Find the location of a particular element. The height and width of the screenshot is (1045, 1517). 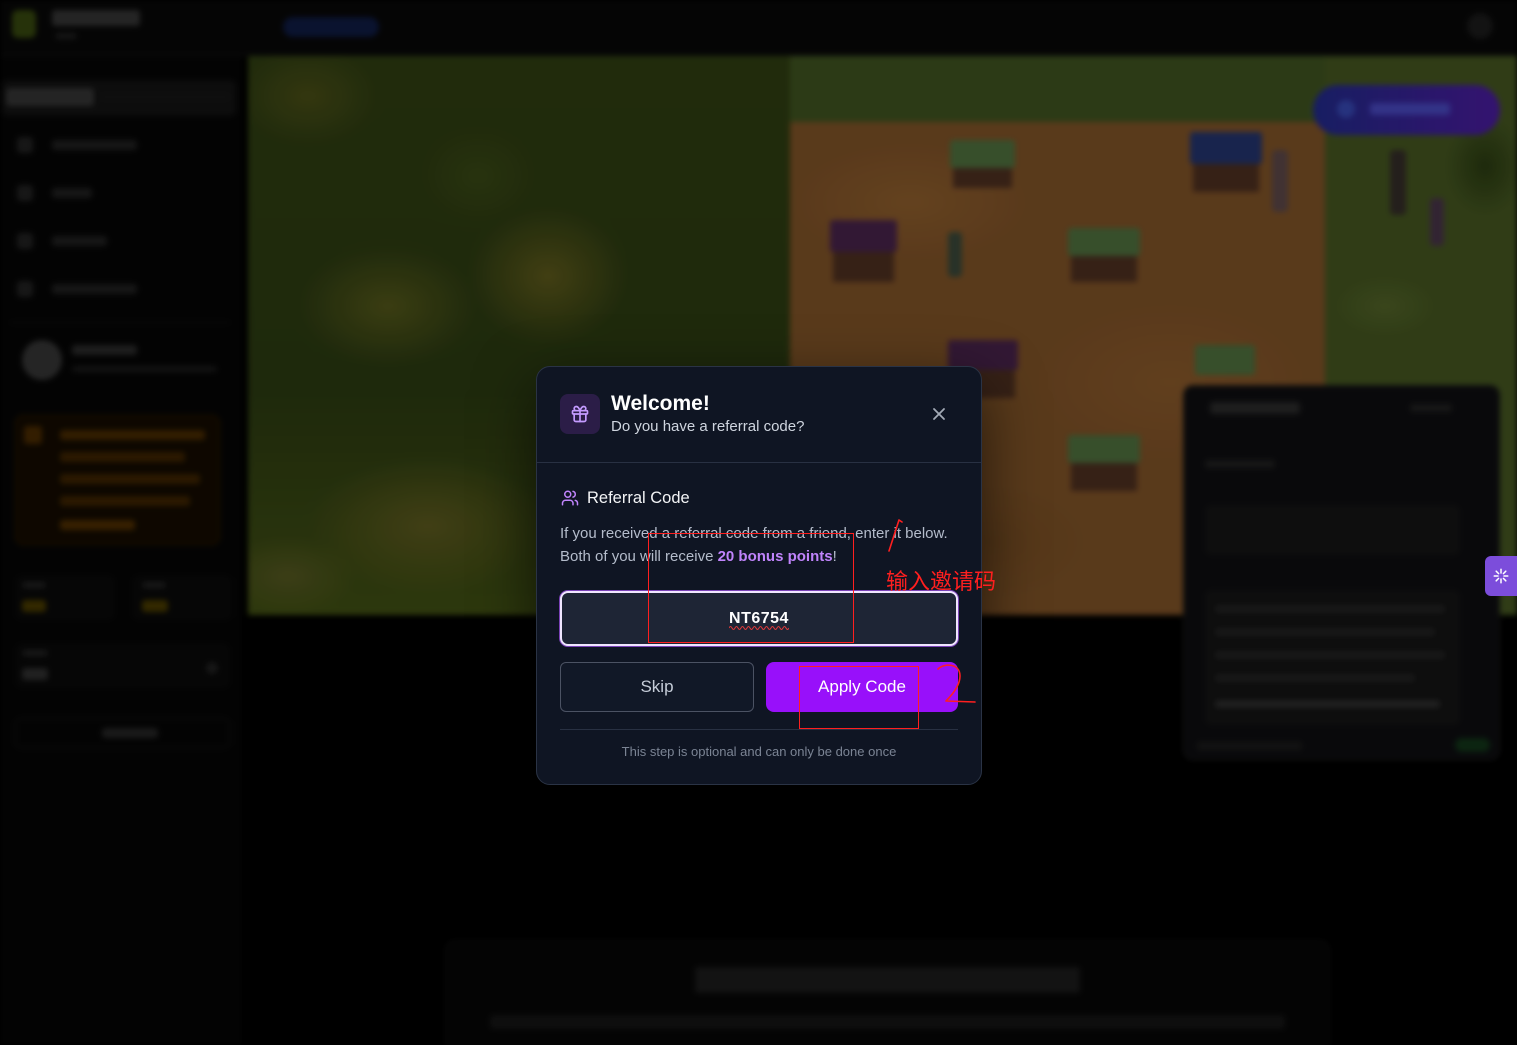

referral-code-input is located at coordinates (759, 618).